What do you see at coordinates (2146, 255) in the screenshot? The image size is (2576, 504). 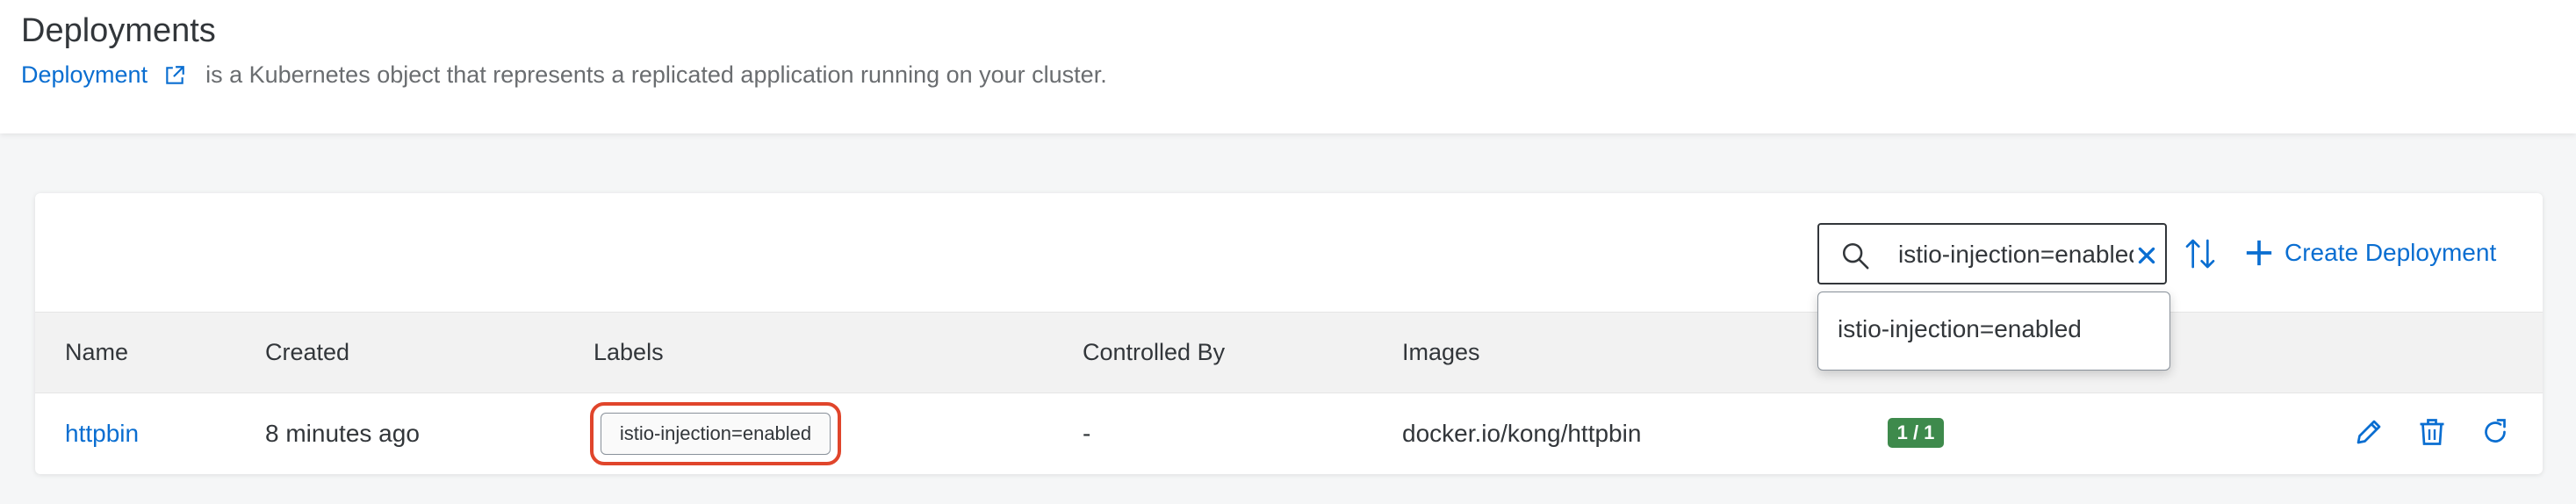 I see `clear-icon` at bounding box center [2146, 255].